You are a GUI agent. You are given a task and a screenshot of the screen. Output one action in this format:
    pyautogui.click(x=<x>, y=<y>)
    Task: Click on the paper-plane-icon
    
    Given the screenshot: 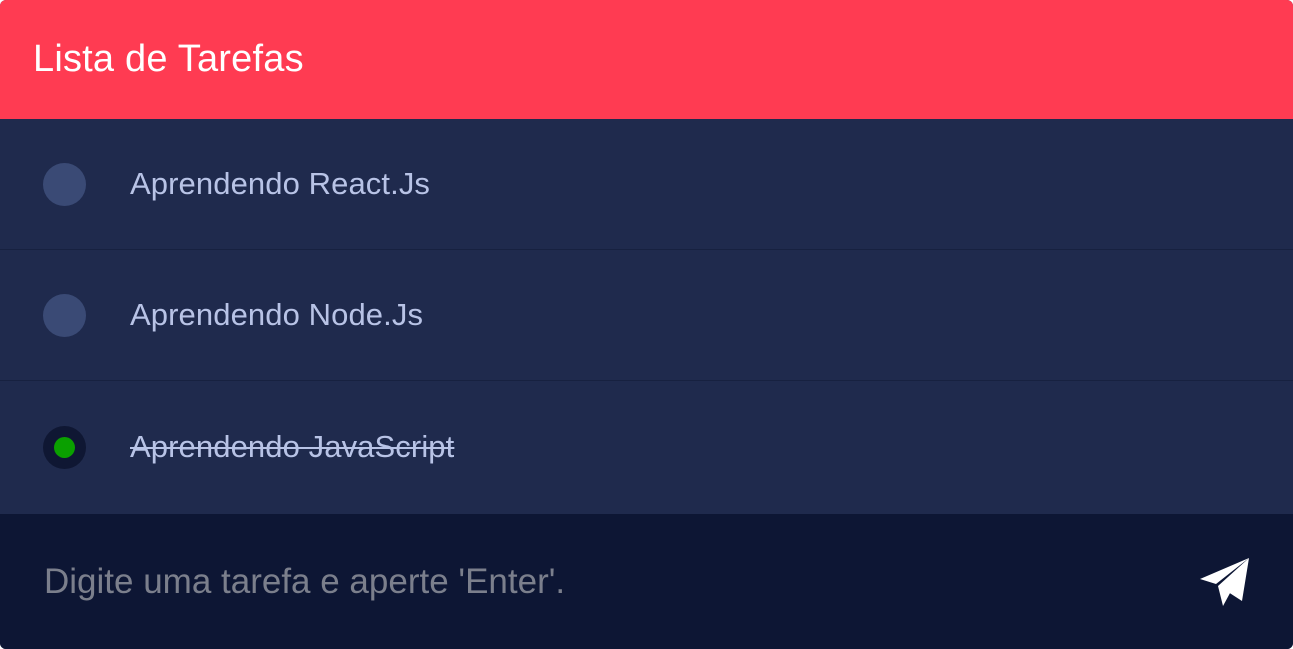 What is the action you would take?
    pyautogui.click(x=1224, y=581)
    